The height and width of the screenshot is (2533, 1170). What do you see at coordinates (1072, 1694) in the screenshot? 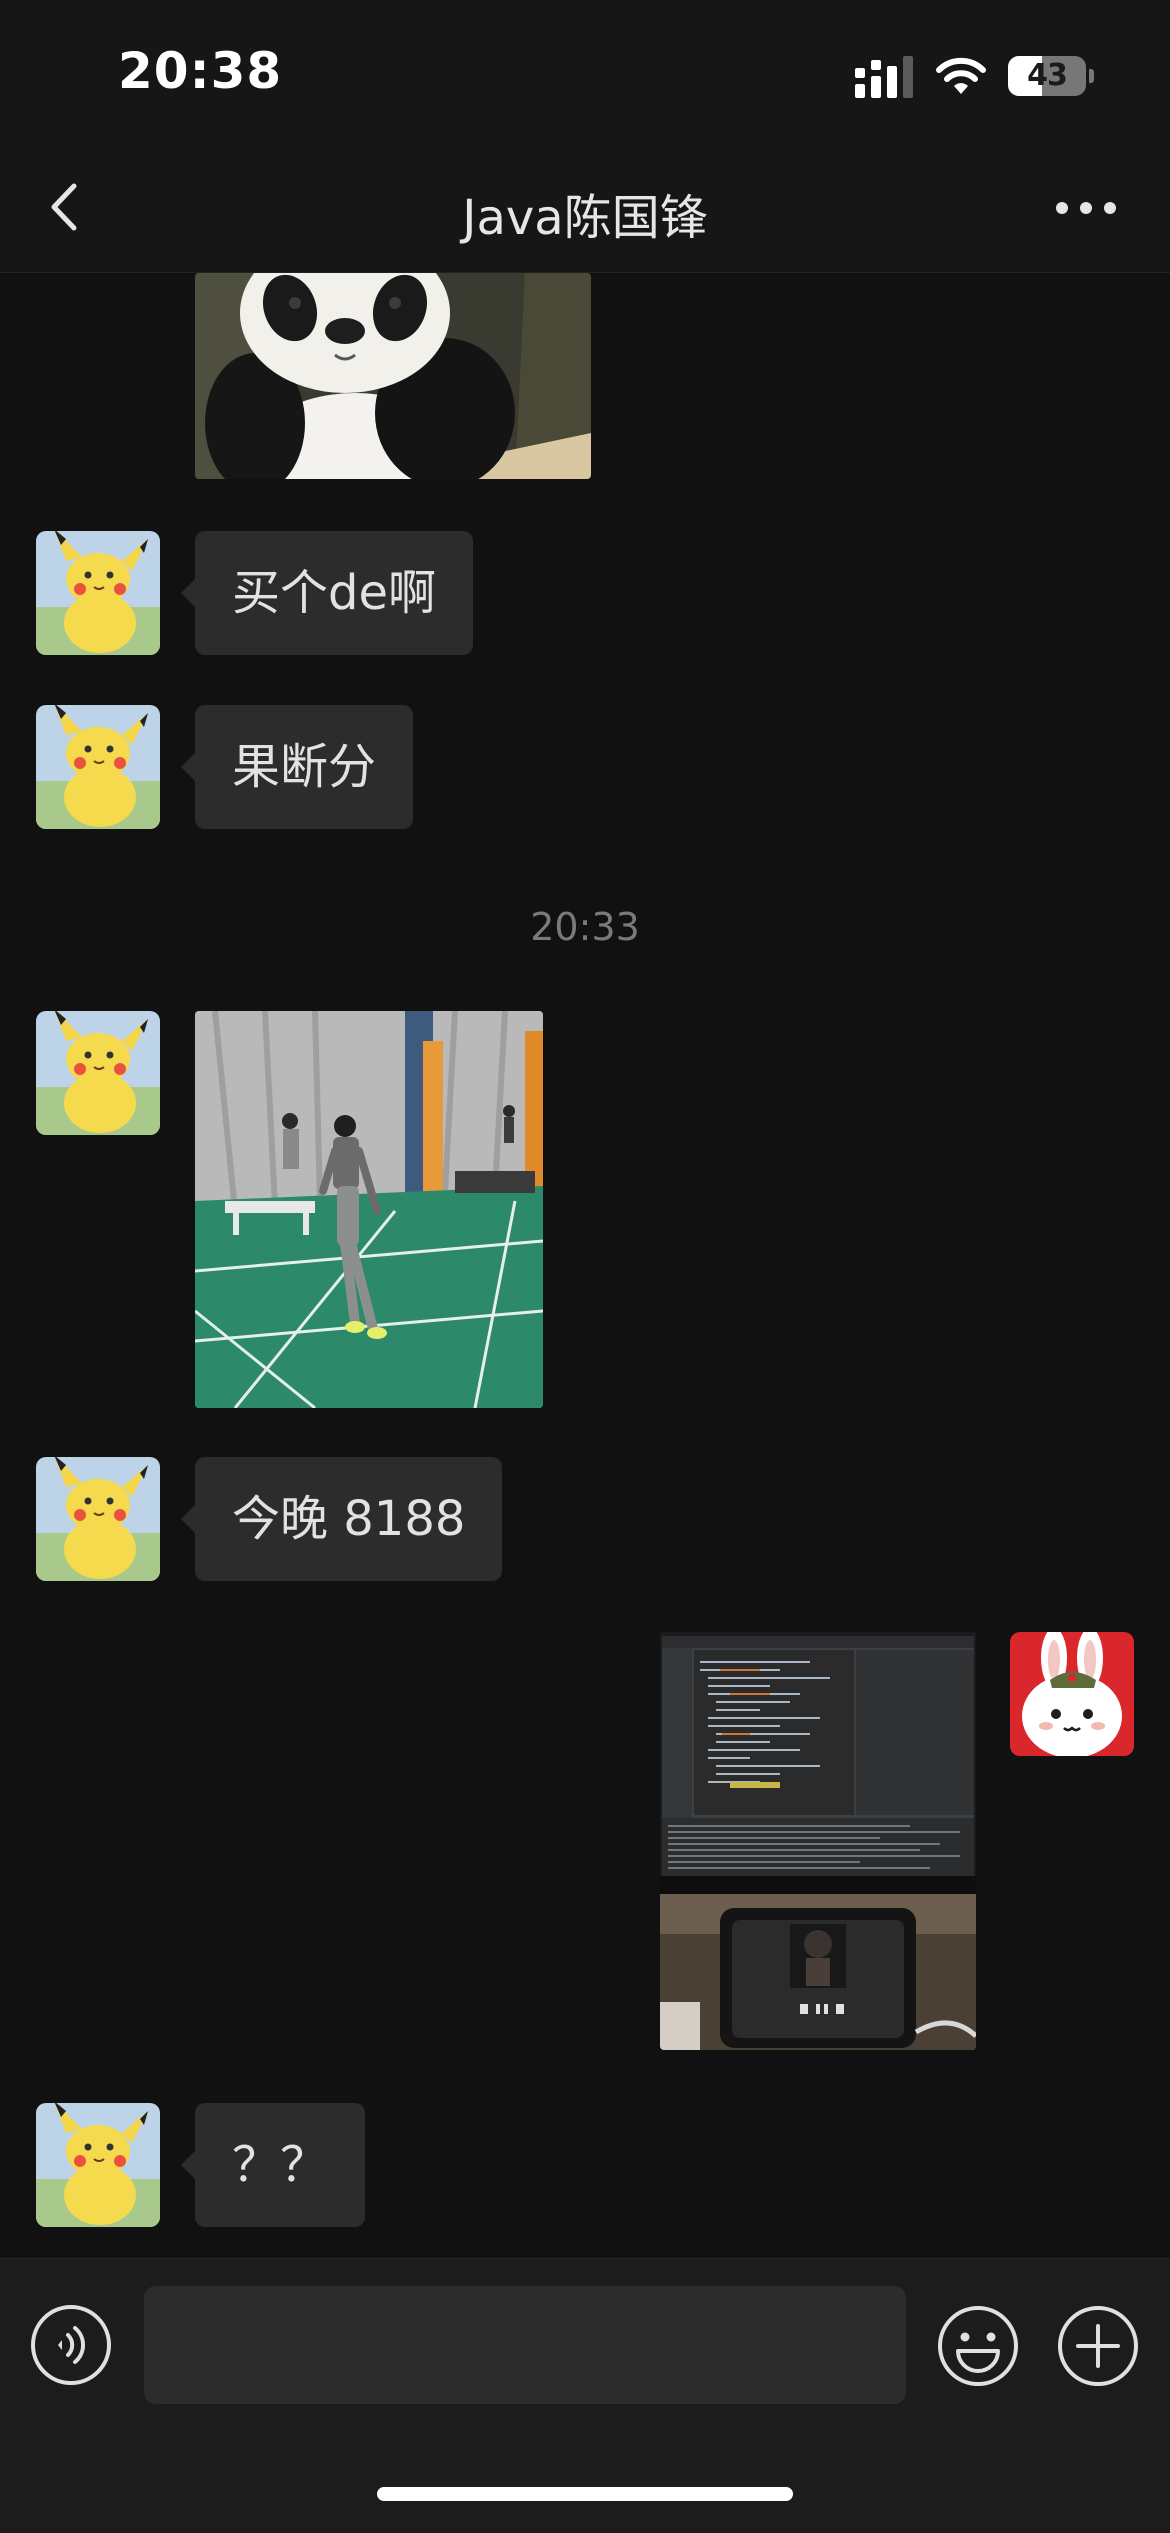
I see `self-avatar` at bounding box center [1072, 1694].